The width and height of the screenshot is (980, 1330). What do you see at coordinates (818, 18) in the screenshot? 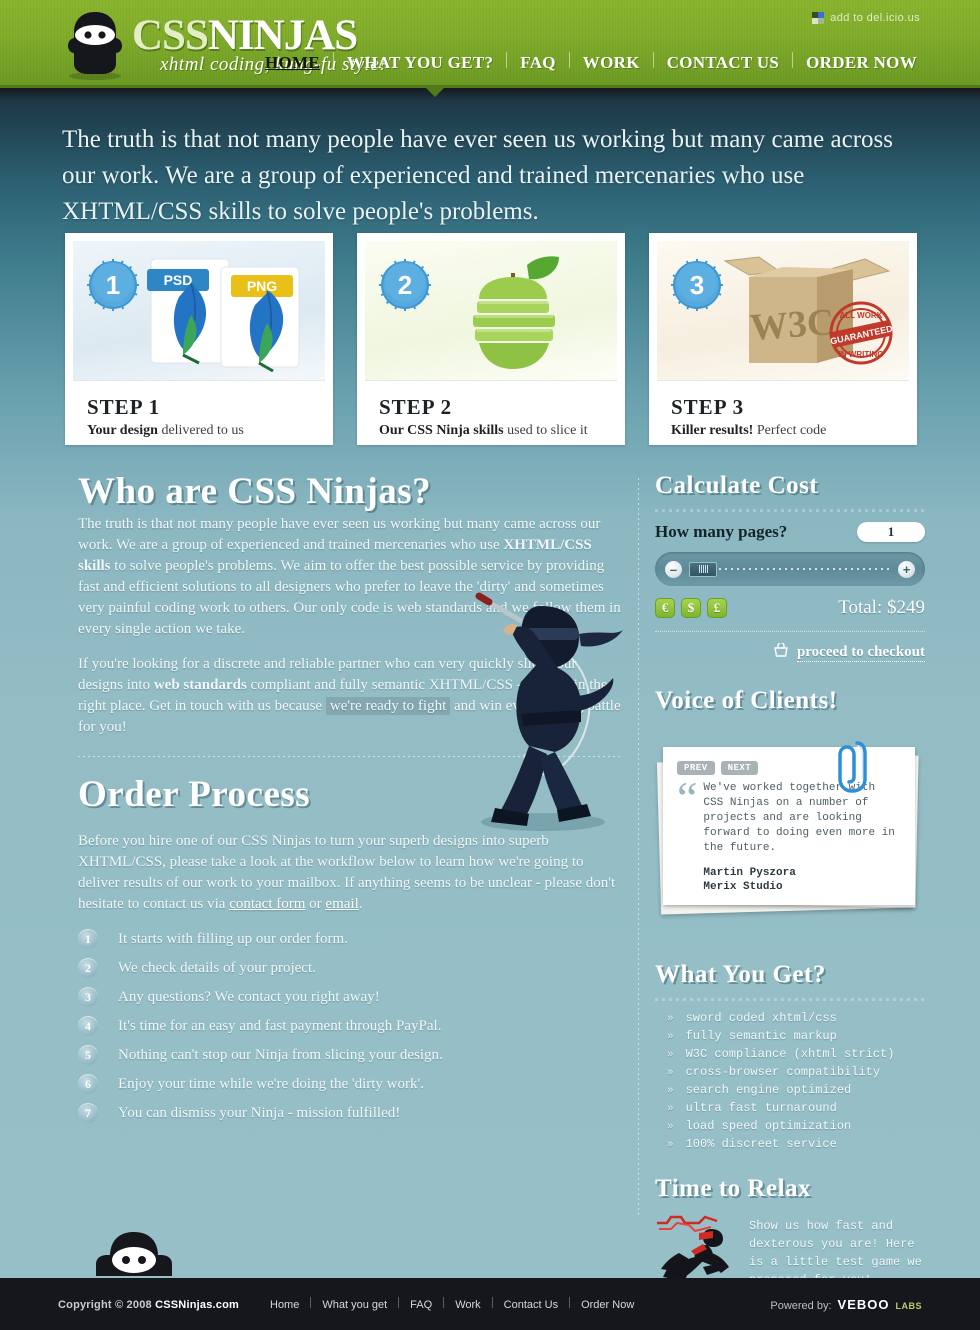
I see `delicious-icon` at bounding box center [818, 18].